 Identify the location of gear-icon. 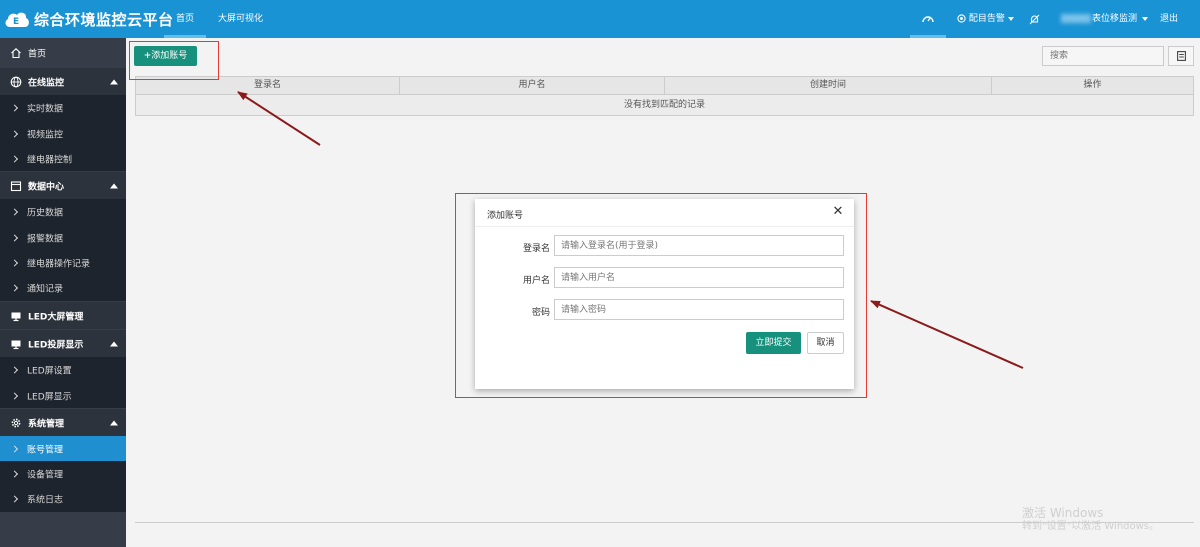
(16, 422).